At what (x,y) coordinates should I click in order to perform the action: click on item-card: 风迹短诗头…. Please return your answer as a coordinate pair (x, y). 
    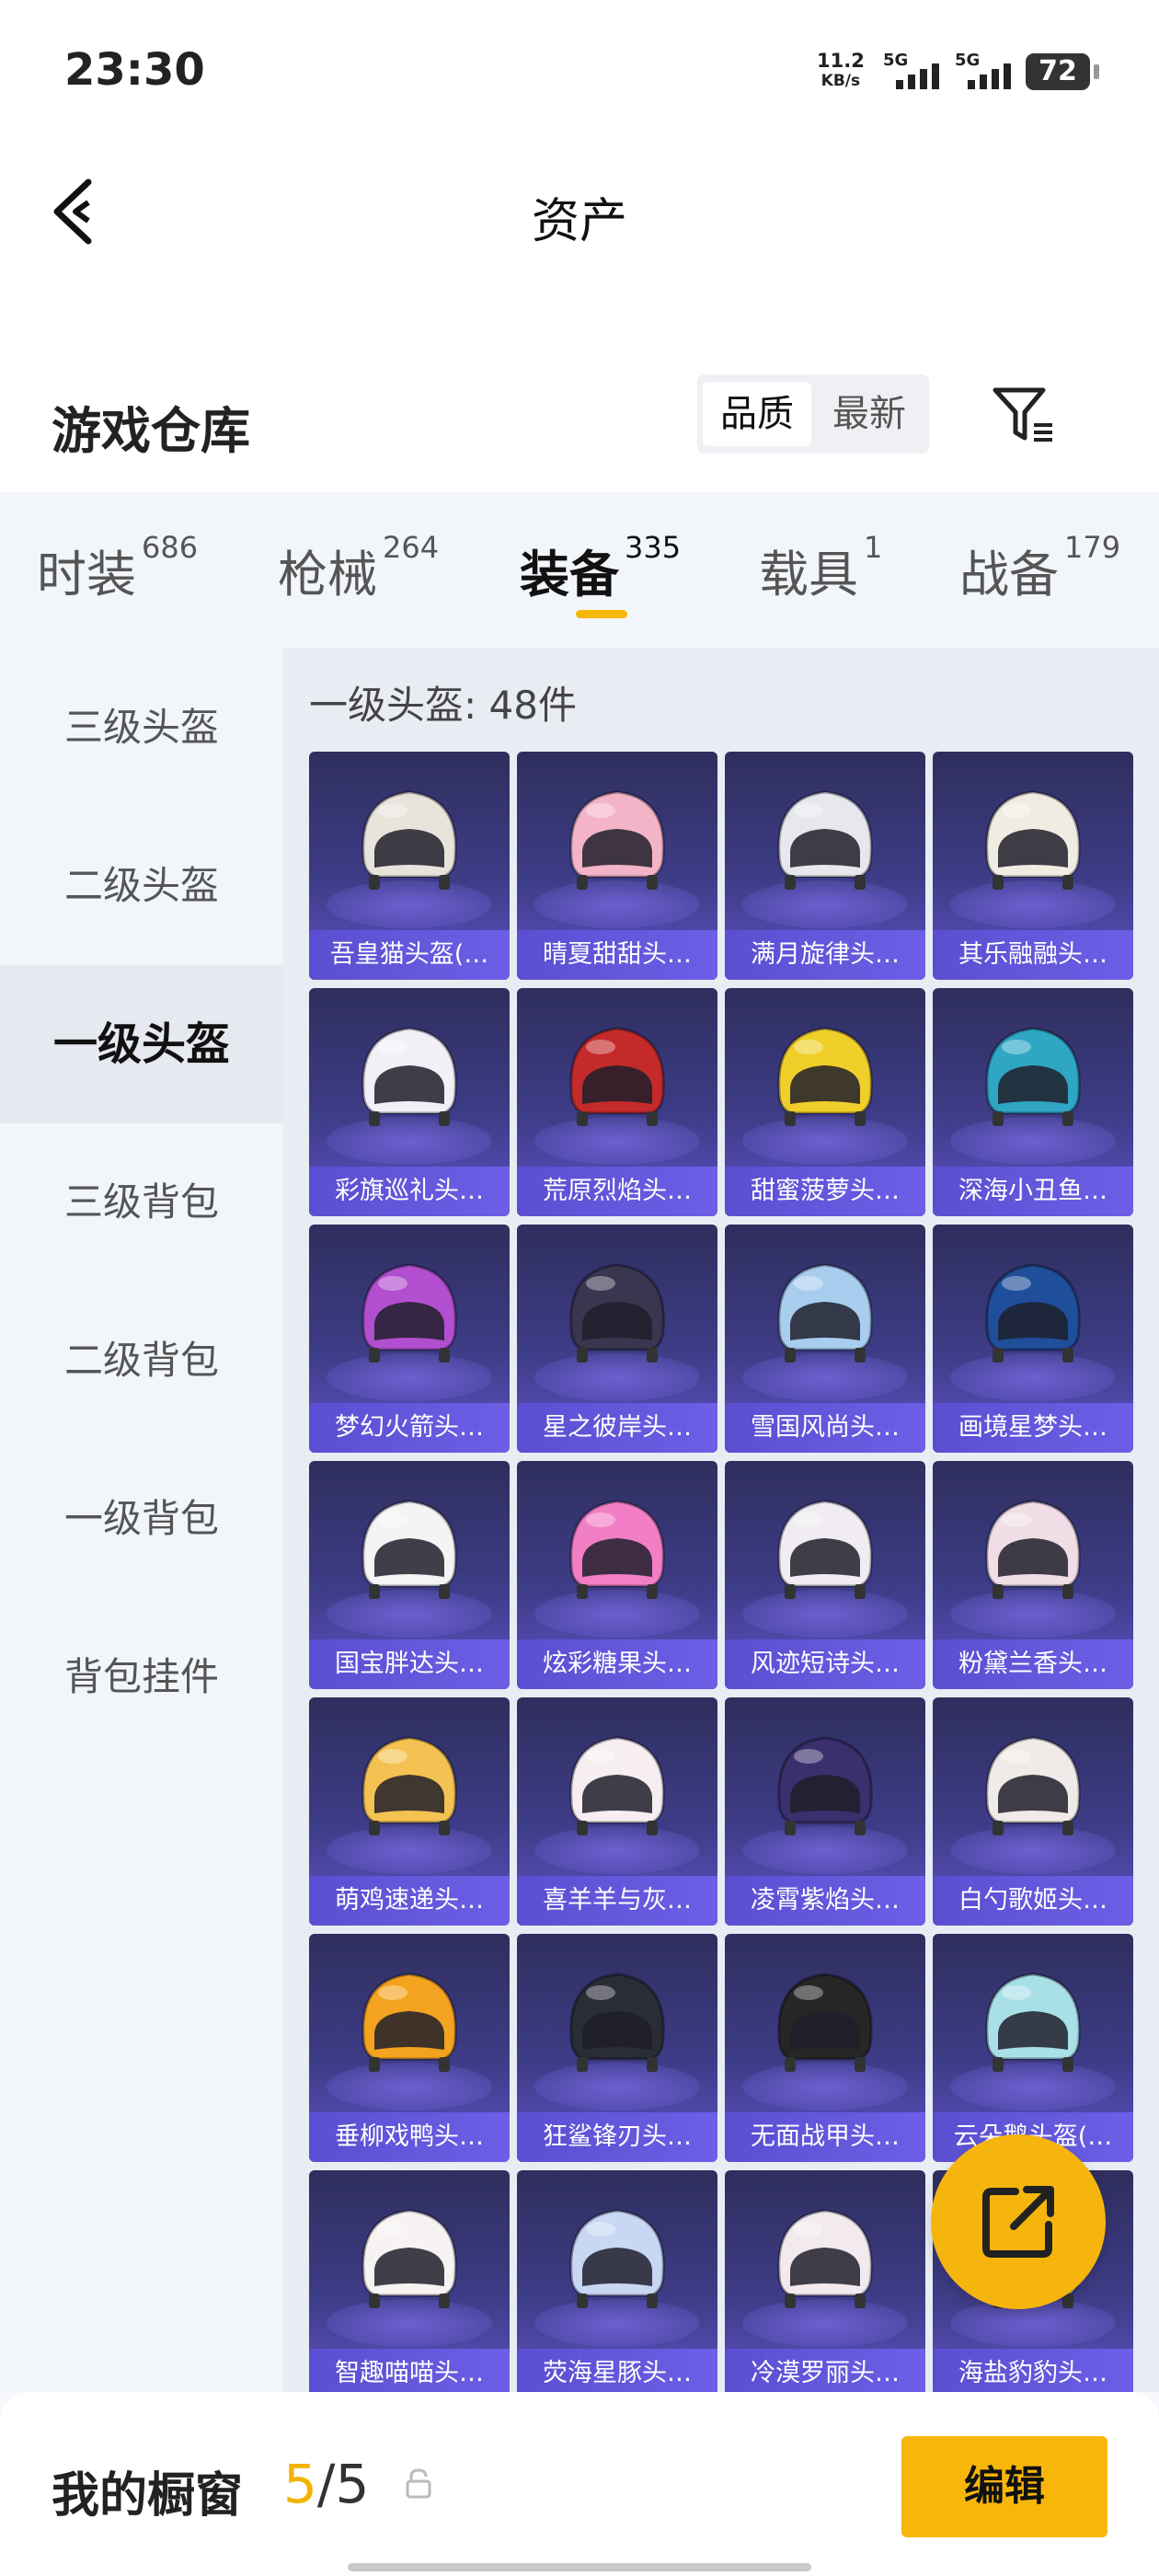
    Looking at the image, I should click on (825, 1575).